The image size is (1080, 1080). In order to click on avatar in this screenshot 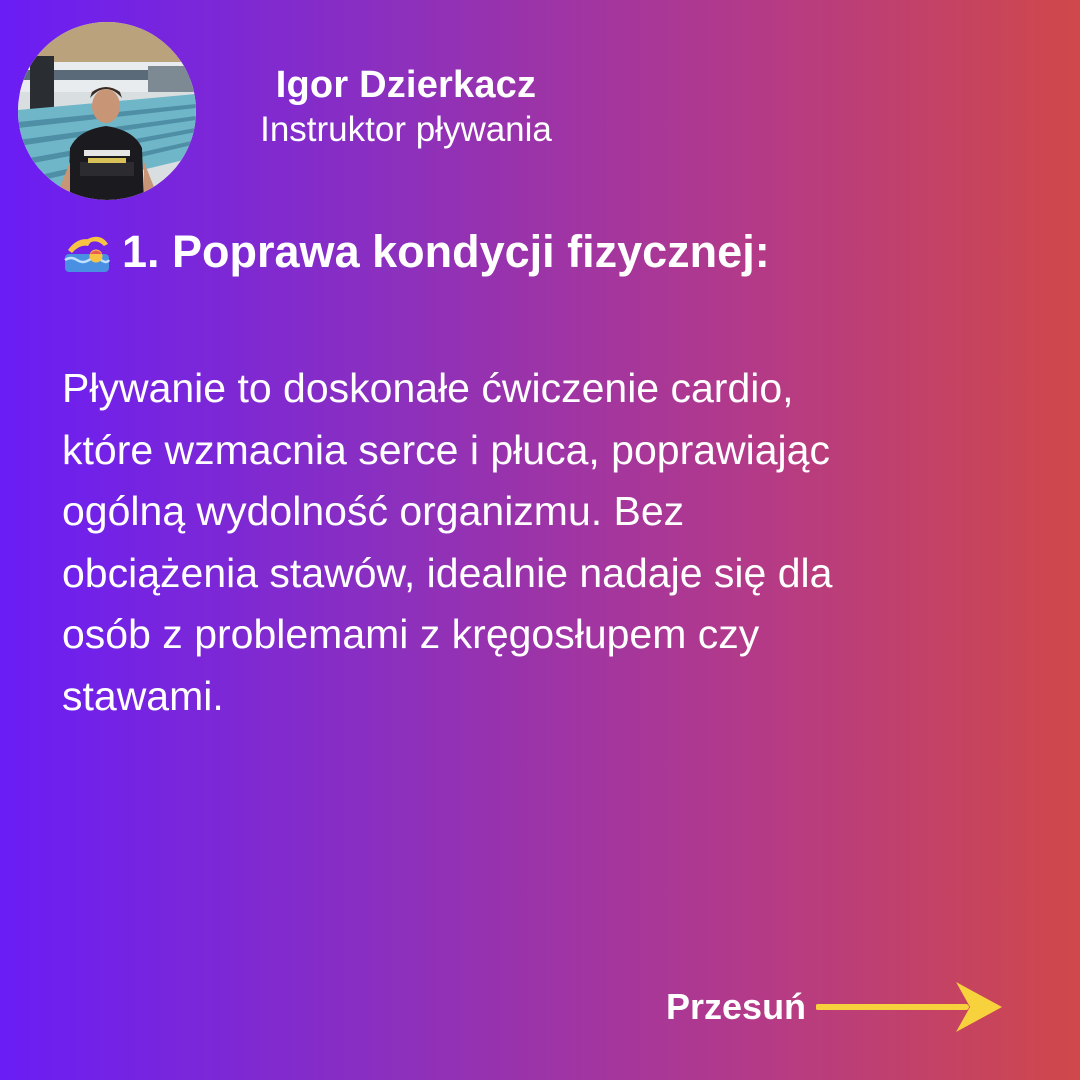, I will do `click(107, 111)`.